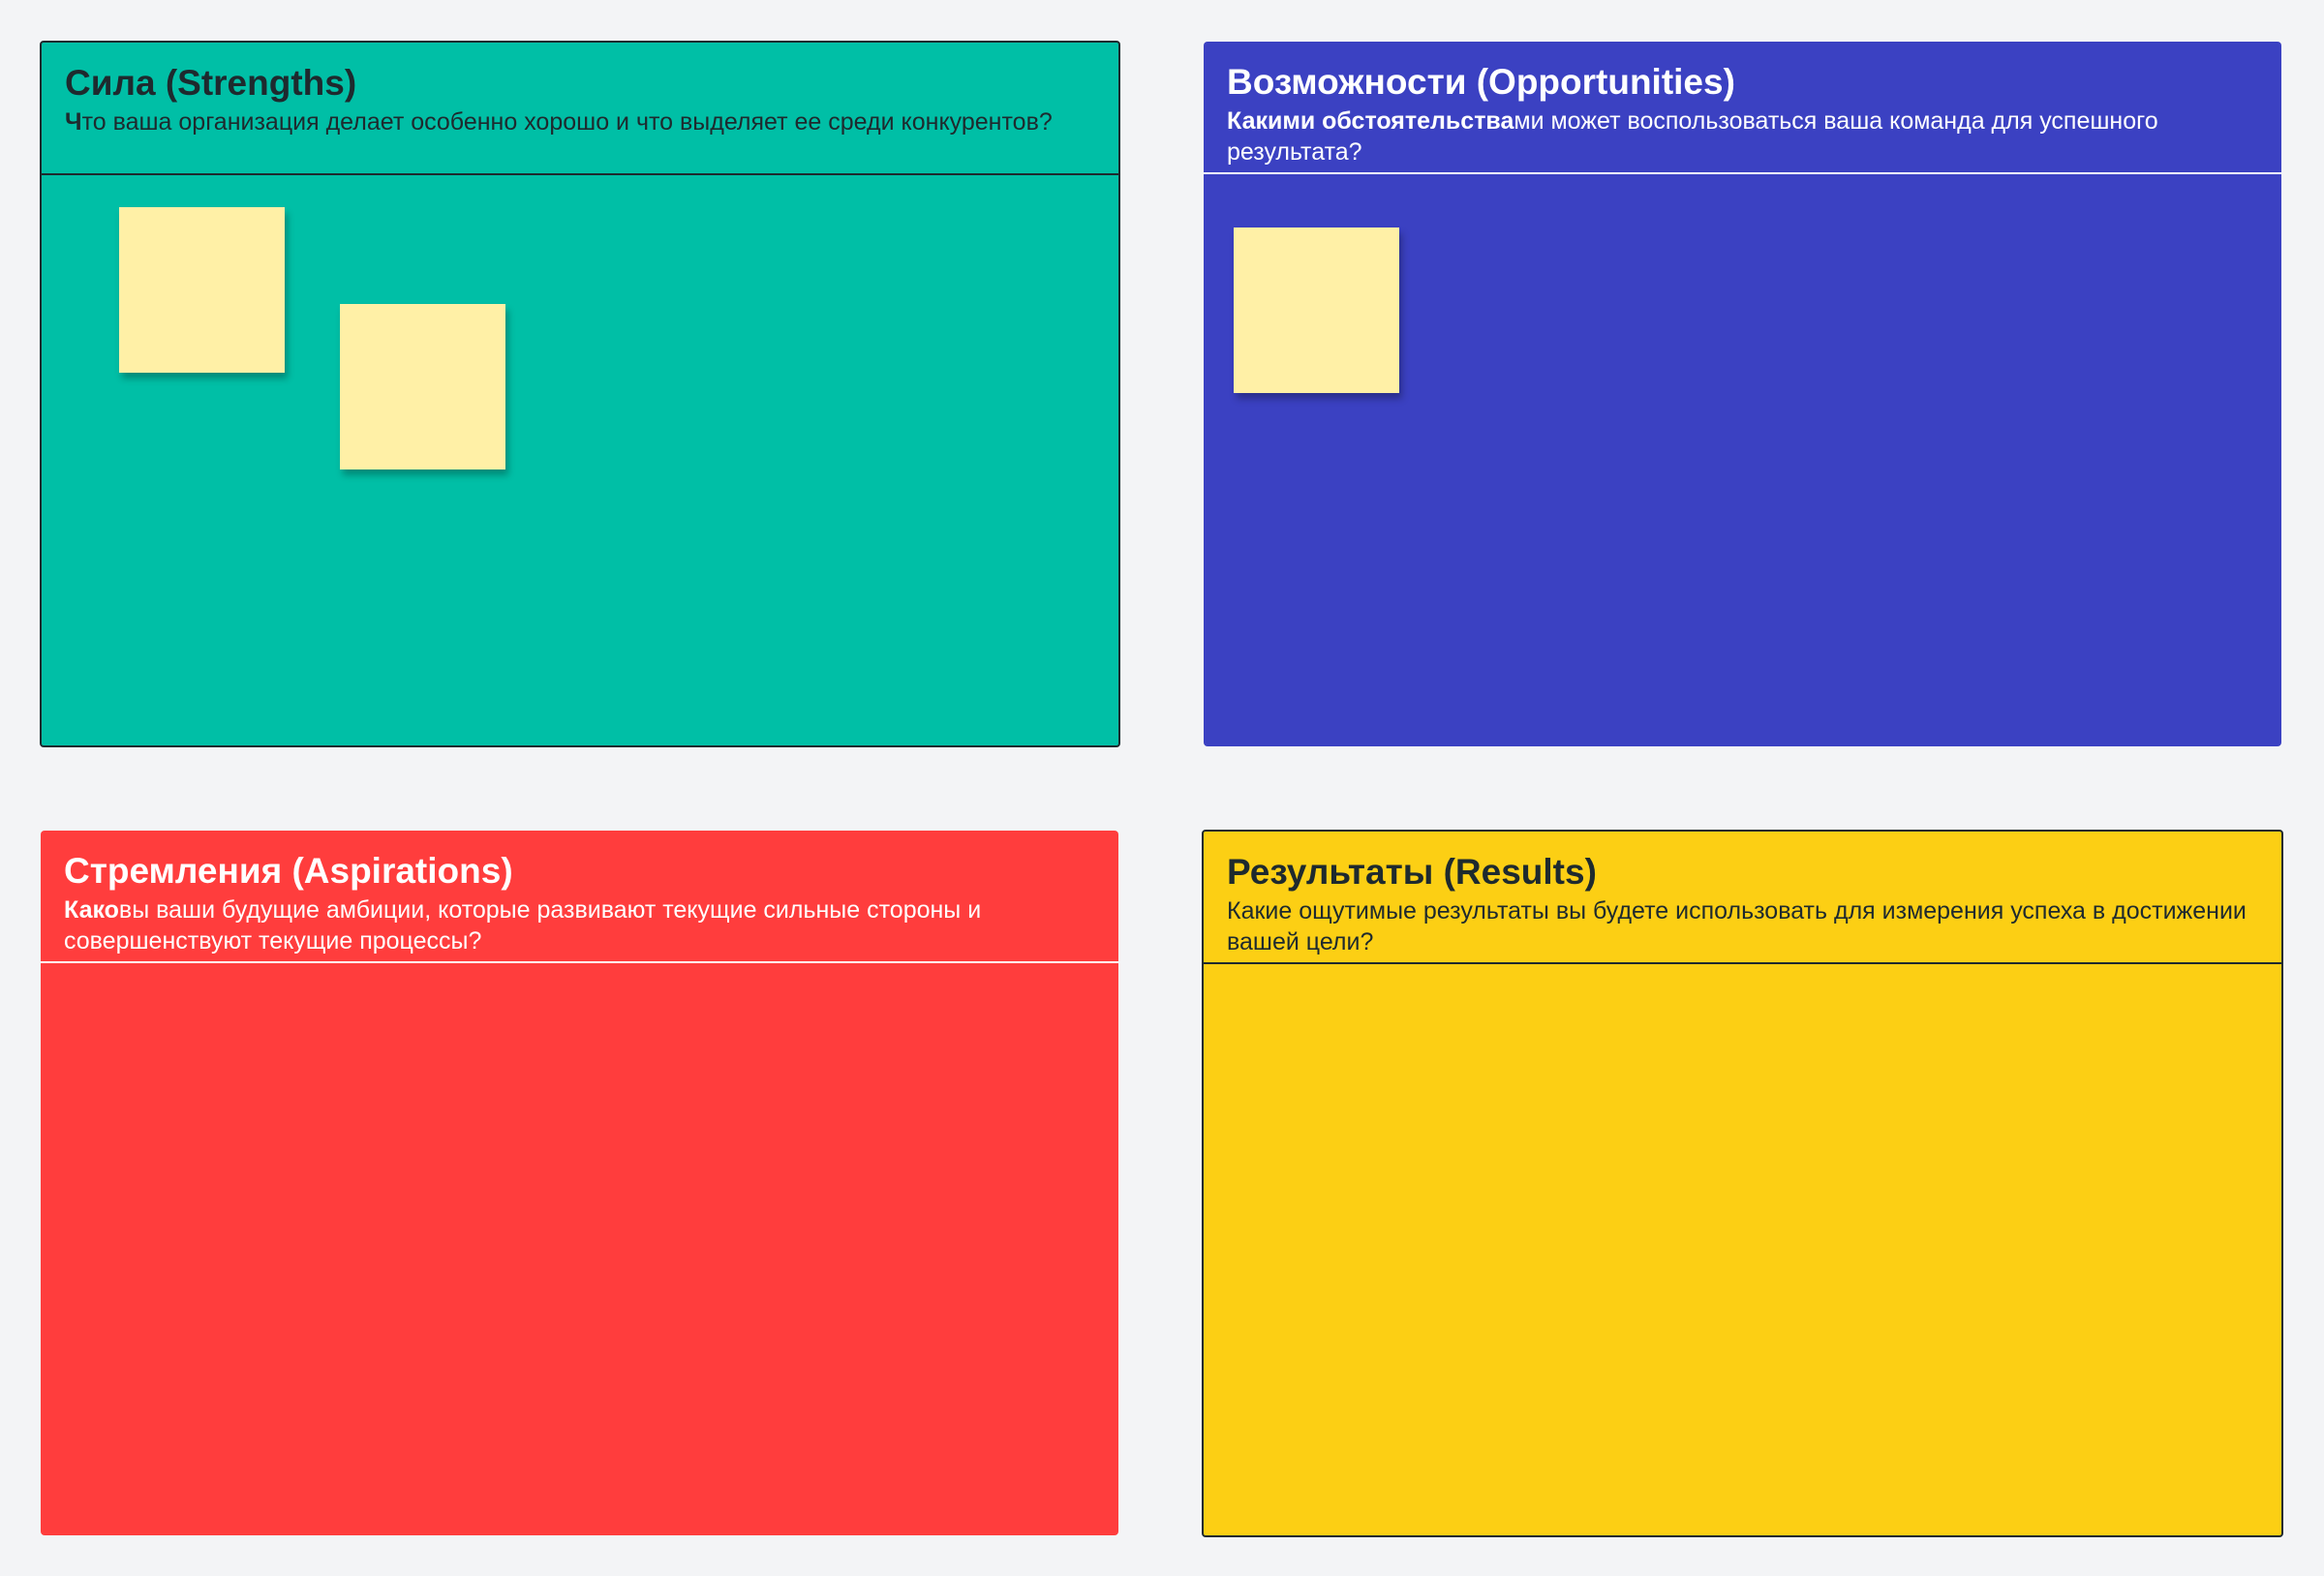 This screenshot has height=1576, width=2324. I want to click on frame-opportunities-title: Возможности (Opportunities), so click(1743, 82).